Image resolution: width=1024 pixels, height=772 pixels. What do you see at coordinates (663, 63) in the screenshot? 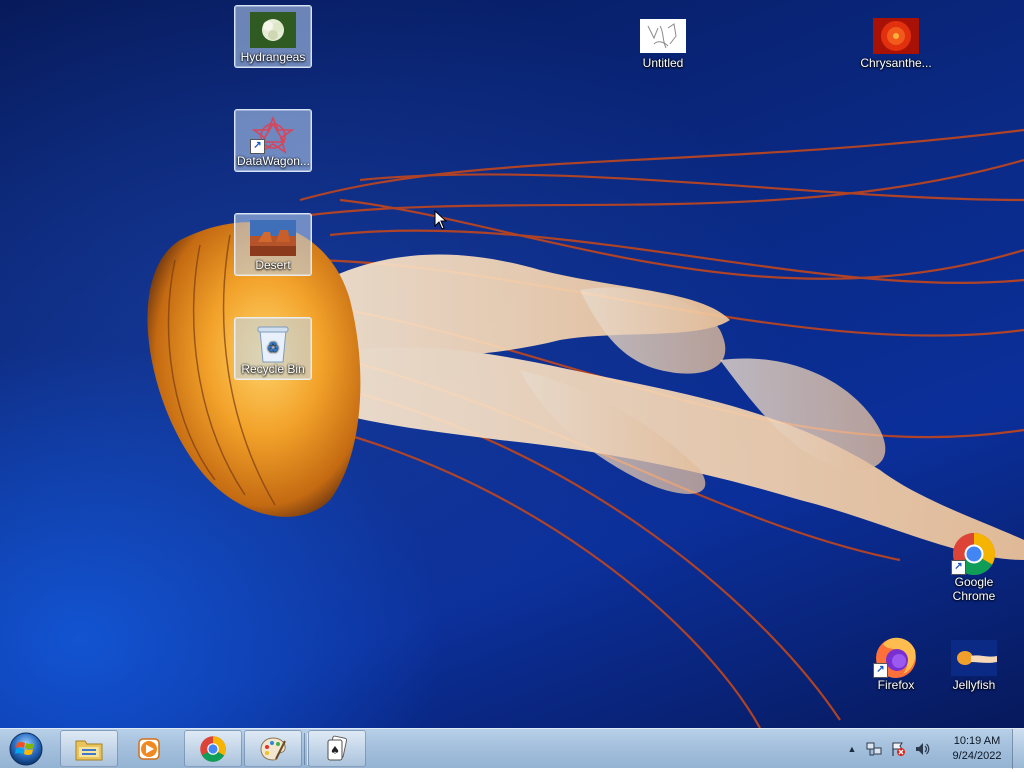
I see `desktop-icon-label: Untitled` at bounding box center [663, 63].